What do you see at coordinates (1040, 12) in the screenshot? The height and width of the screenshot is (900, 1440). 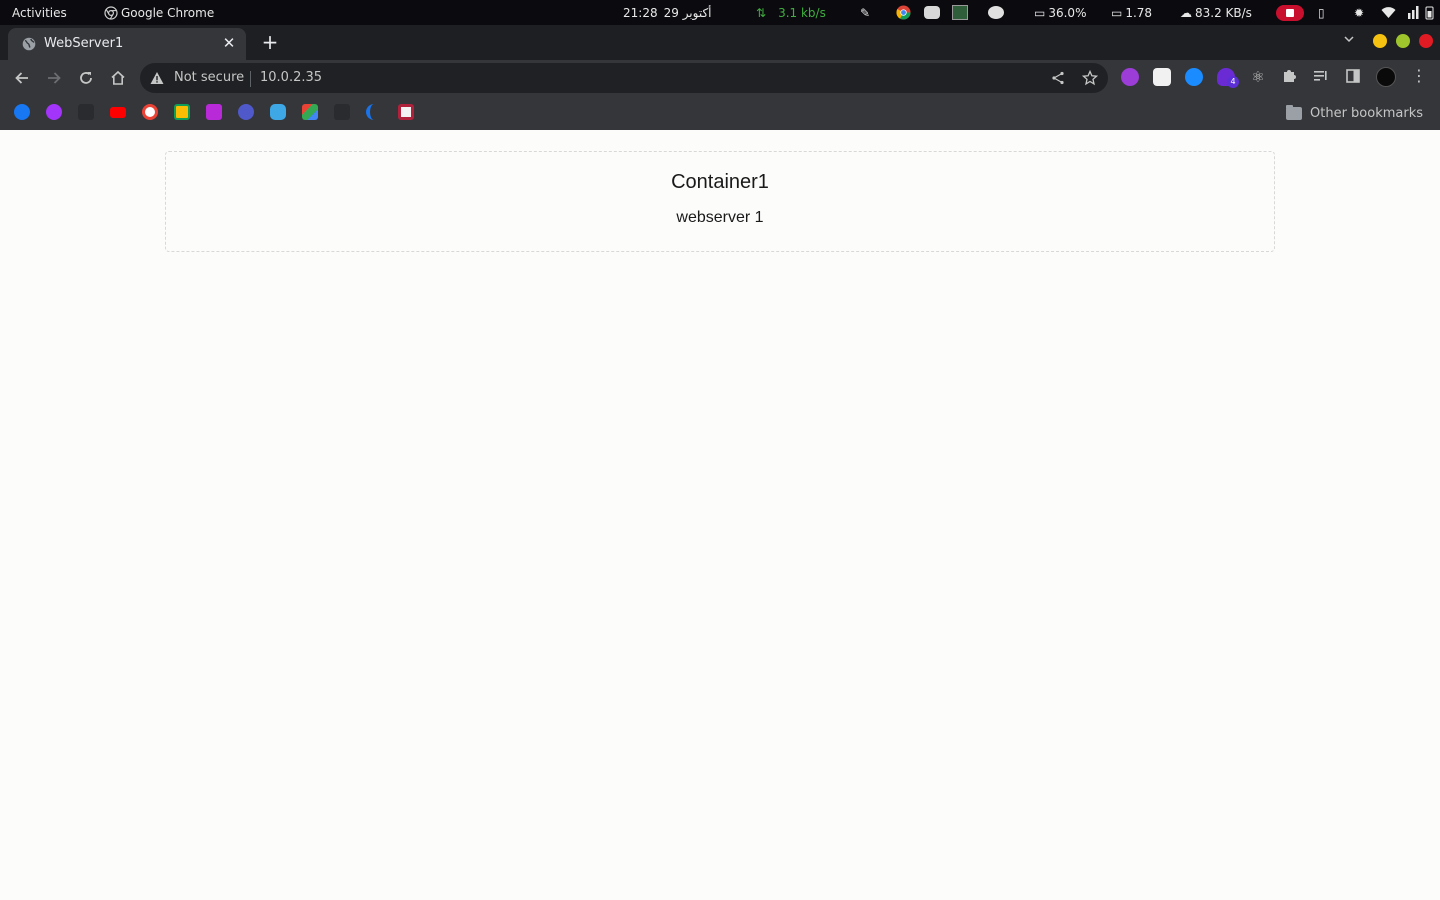 I see `cpu-icon: ▭` at bounding box center [1040, 12].